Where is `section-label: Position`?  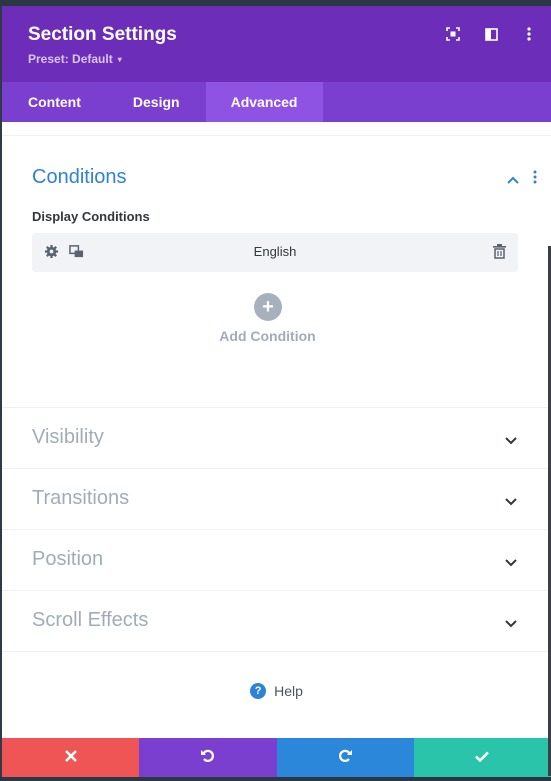
section-label: Position is located at coordinates (68, 559).